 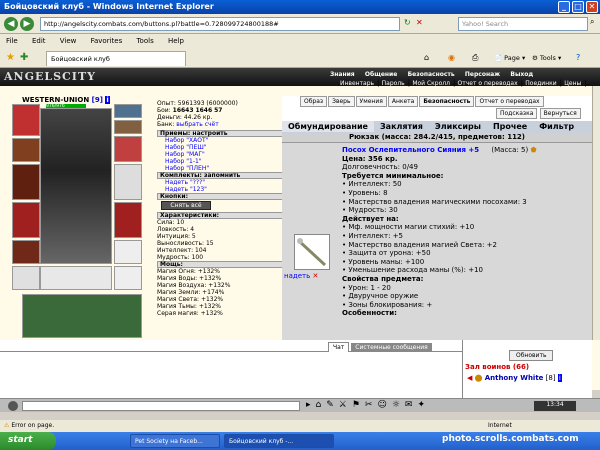 What do you see at coordinates (531, 355) in the screenshot?
I see `refresh-button: Обновить` at bounding box center [531, 355].